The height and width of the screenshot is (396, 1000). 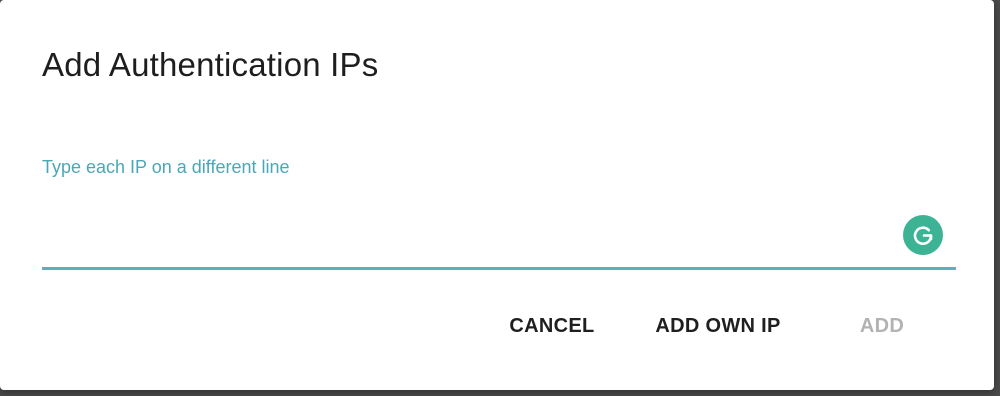 I want to click on ip-list-textarea, so click(x=462, y=229).